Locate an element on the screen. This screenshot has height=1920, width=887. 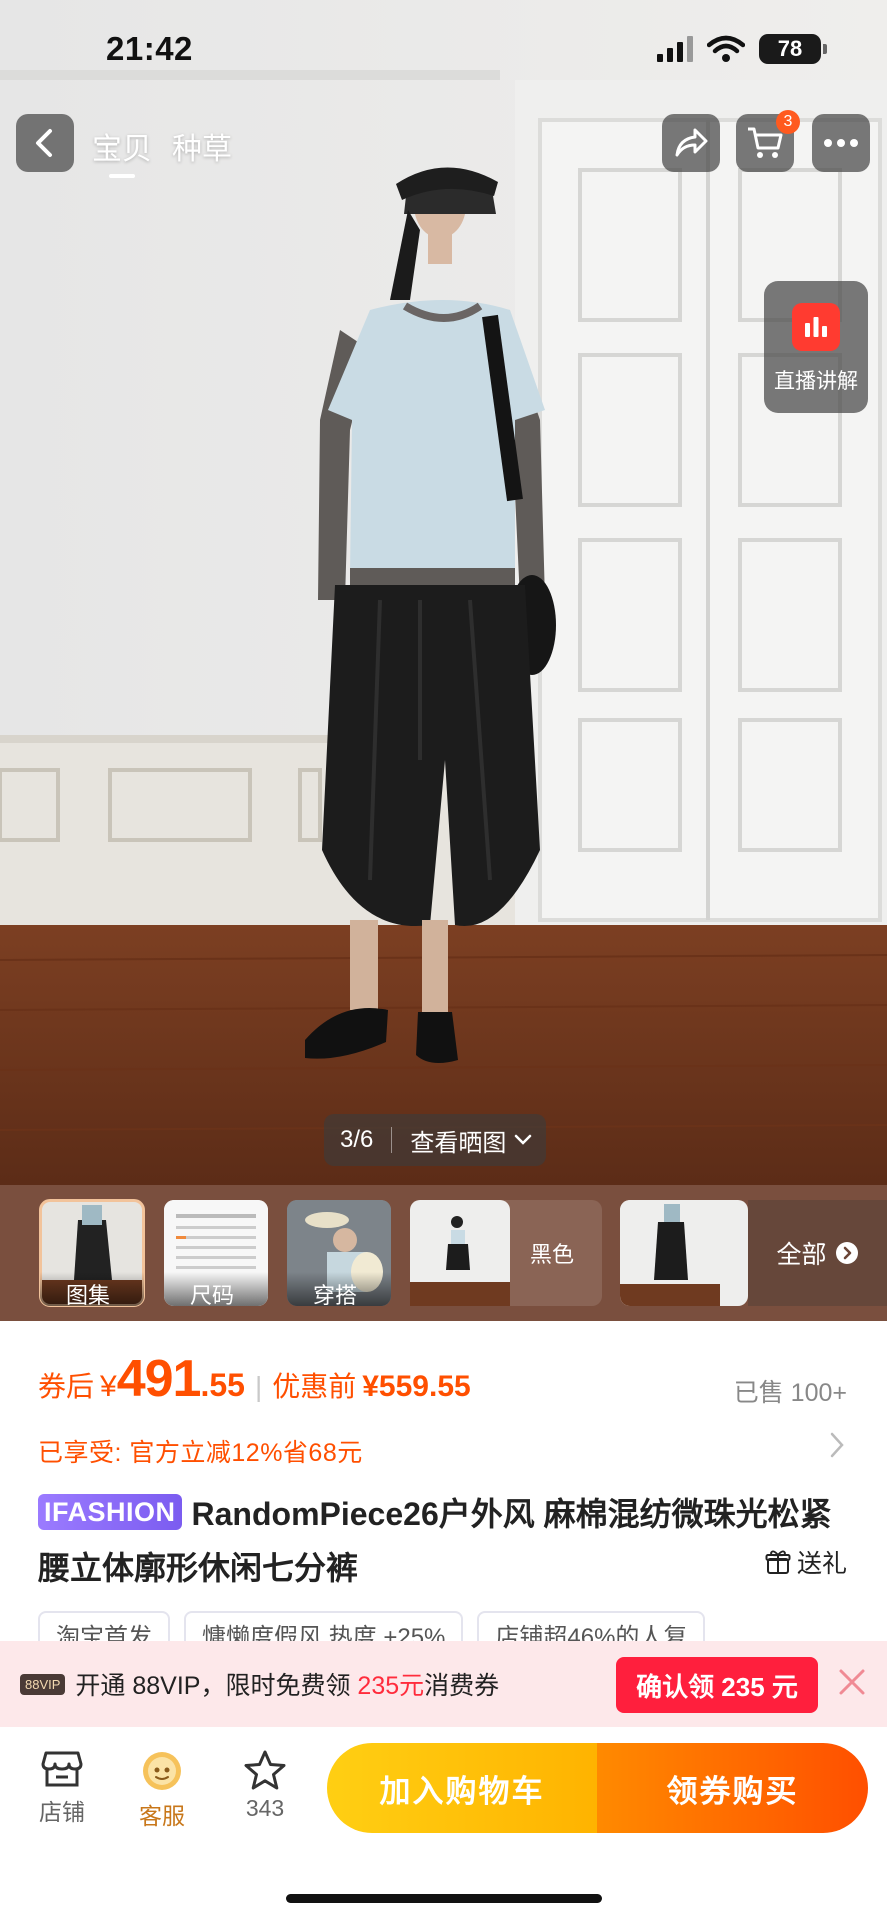
favorite-button: 343 is located at coordinates (265, 1785).